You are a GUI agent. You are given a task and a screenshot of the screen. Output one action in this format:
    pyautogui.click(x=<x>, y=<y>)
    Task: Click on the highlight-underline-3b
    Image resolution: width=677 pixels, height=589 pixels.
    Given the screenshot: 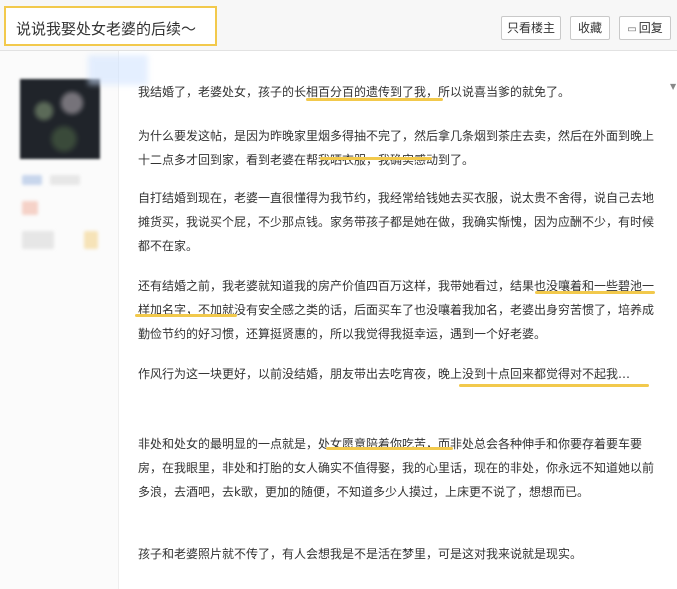 What is the action you would take?
    pyautogui.click(x=186, y=315)
    